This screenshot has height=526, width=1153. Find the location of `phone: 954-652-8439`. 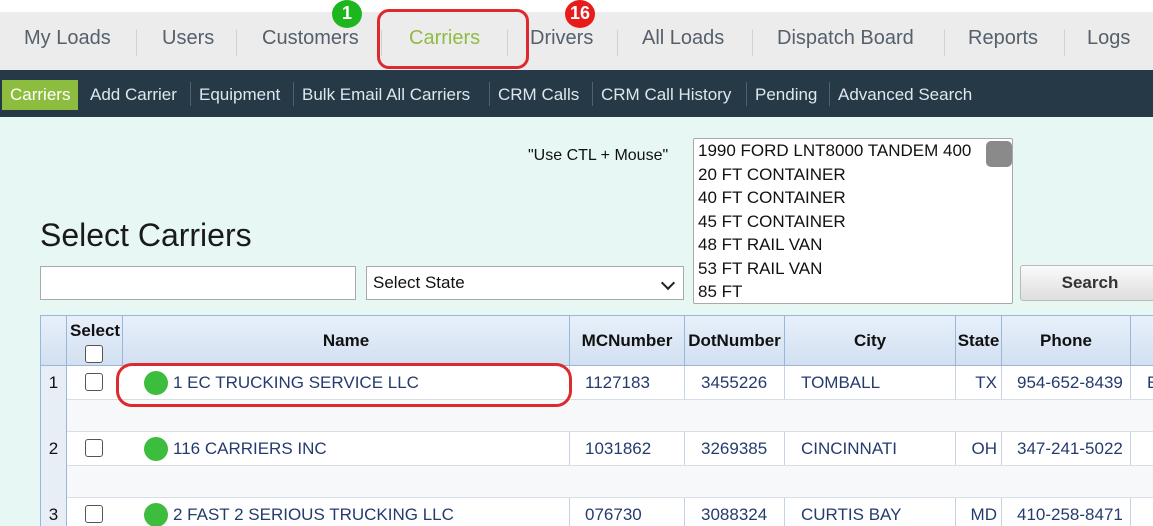

phone: 954-652-8439 is located at coordinates (1066, 382).